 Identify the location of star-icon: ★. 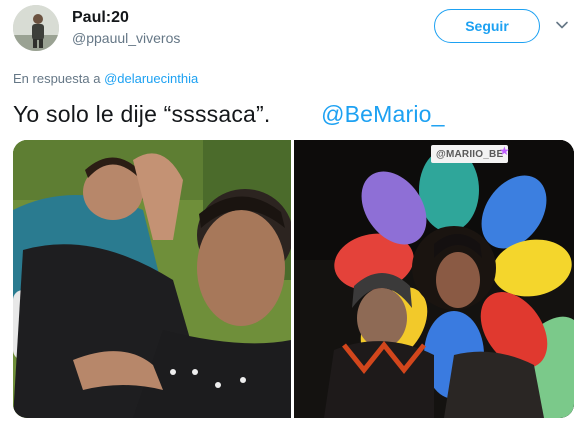
(504, 151).